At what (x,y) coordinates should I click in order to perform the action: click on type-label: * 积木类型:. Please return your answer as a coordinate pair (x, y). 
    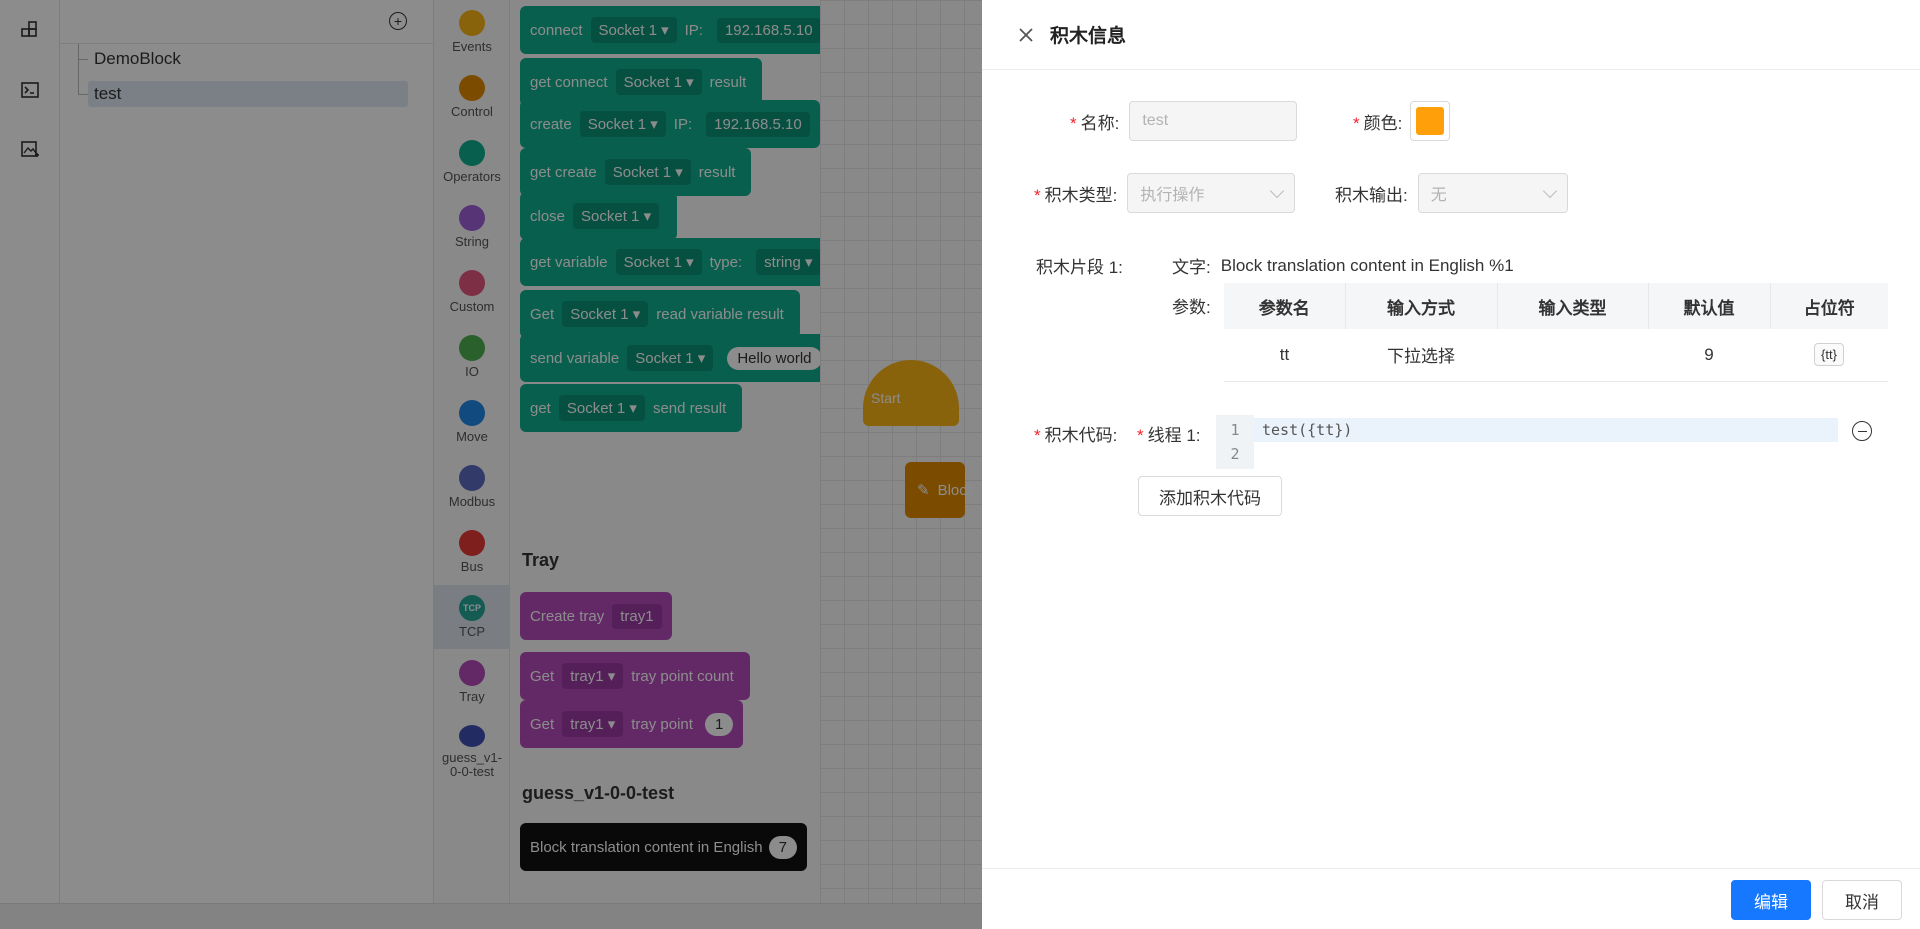
    Looking at the image, I should click on (1075, 193).